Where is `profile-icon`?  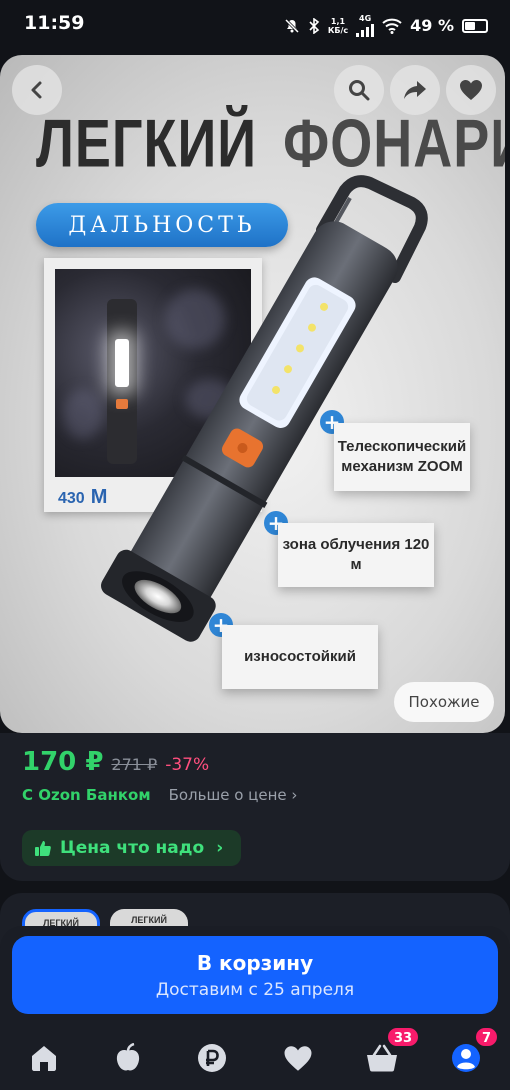 profile-icon is located at coordinates (466, 1058).